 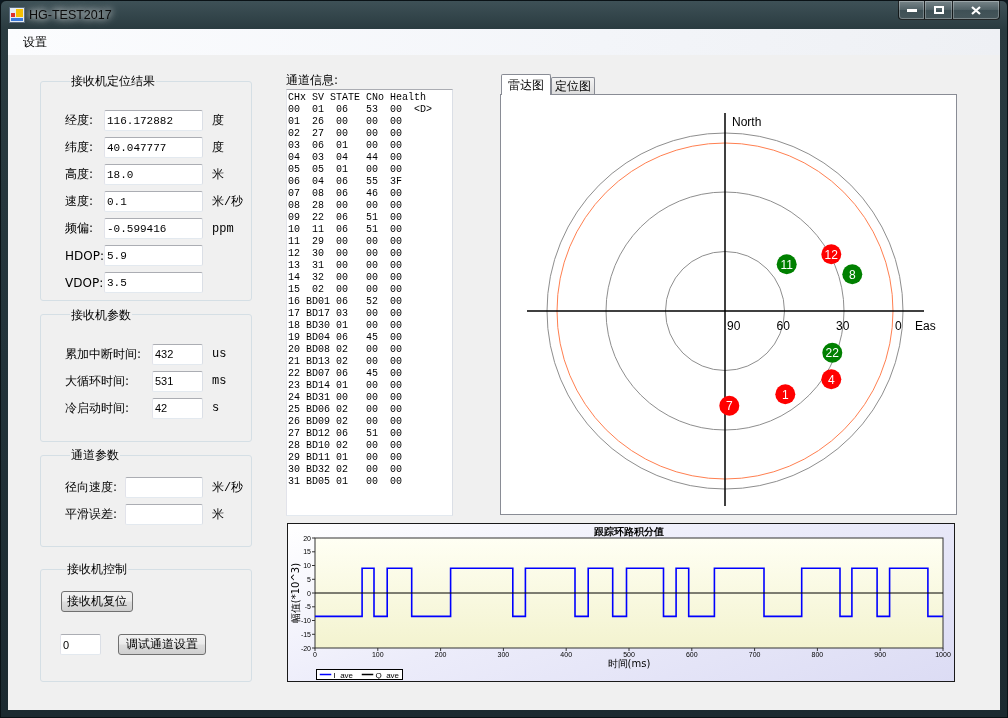 I want to click on ring-label: 0, so click(x=898, y=326).